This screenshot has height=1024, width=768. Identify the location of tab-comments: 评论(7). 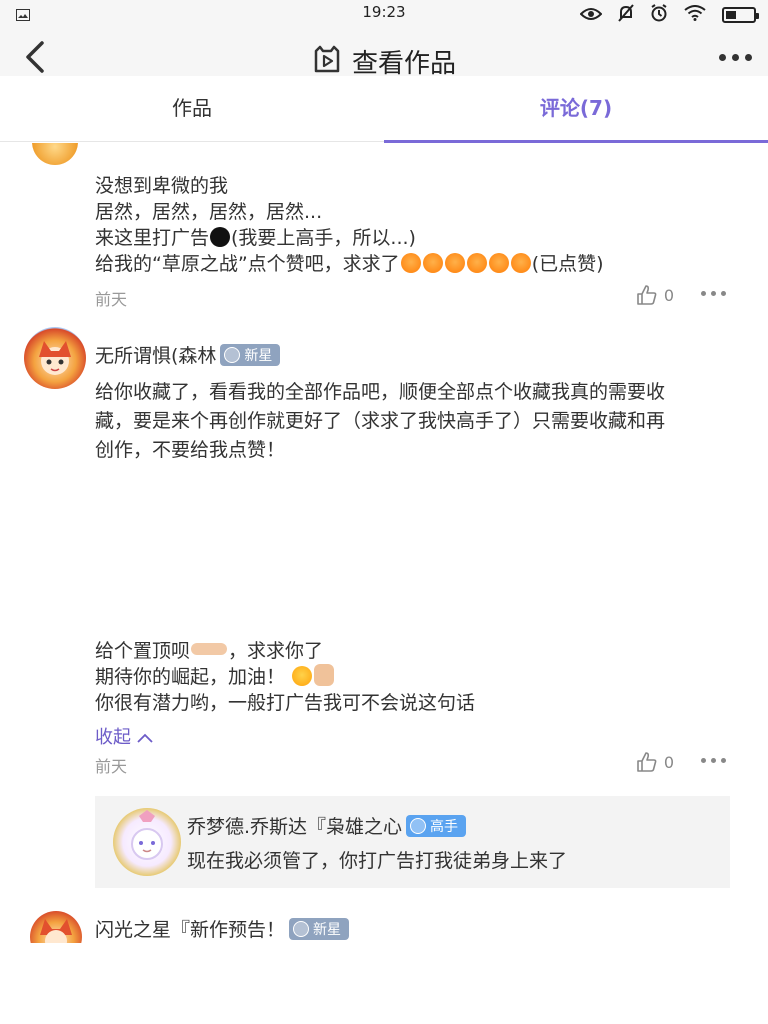
(576, 109).